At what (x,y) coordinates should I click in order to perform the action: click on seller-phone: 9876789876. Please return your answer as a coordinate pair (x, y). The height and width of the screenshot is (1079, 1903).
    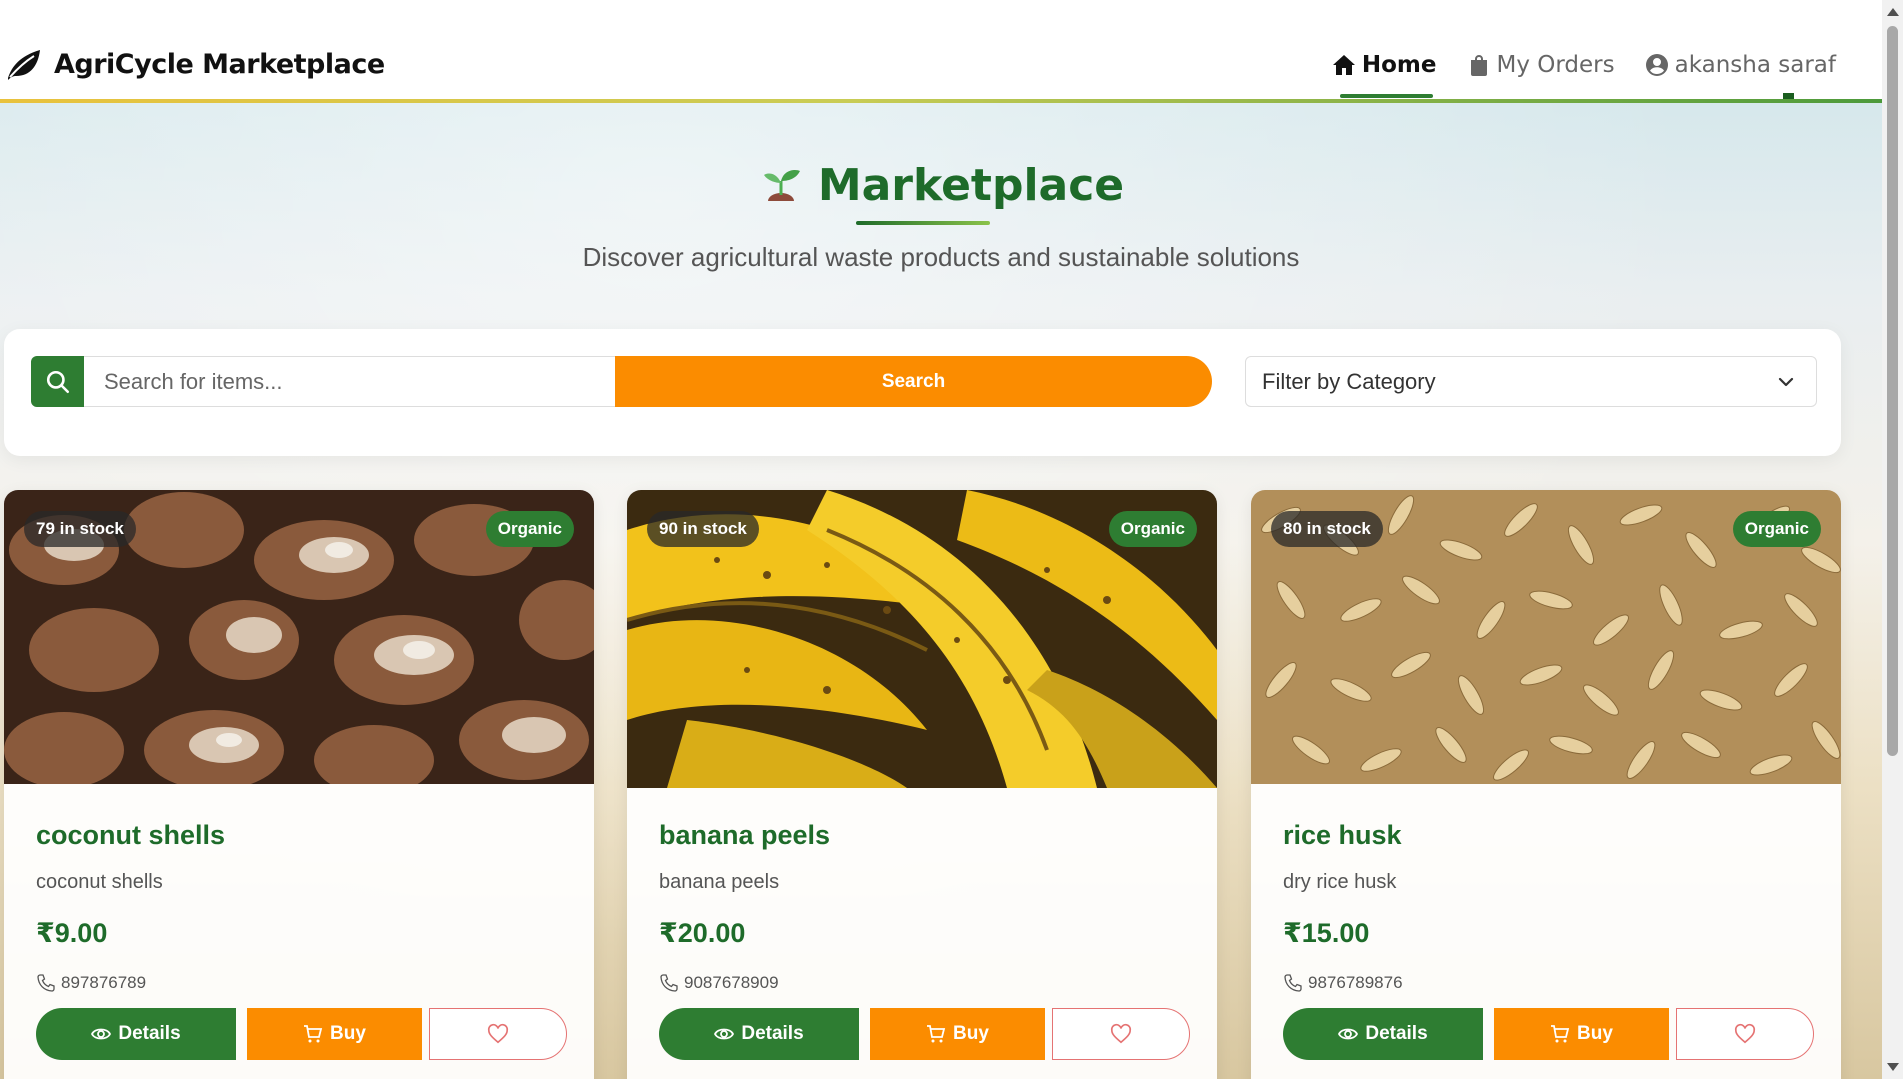
    Looking at the image, I should click on (1343, 983).